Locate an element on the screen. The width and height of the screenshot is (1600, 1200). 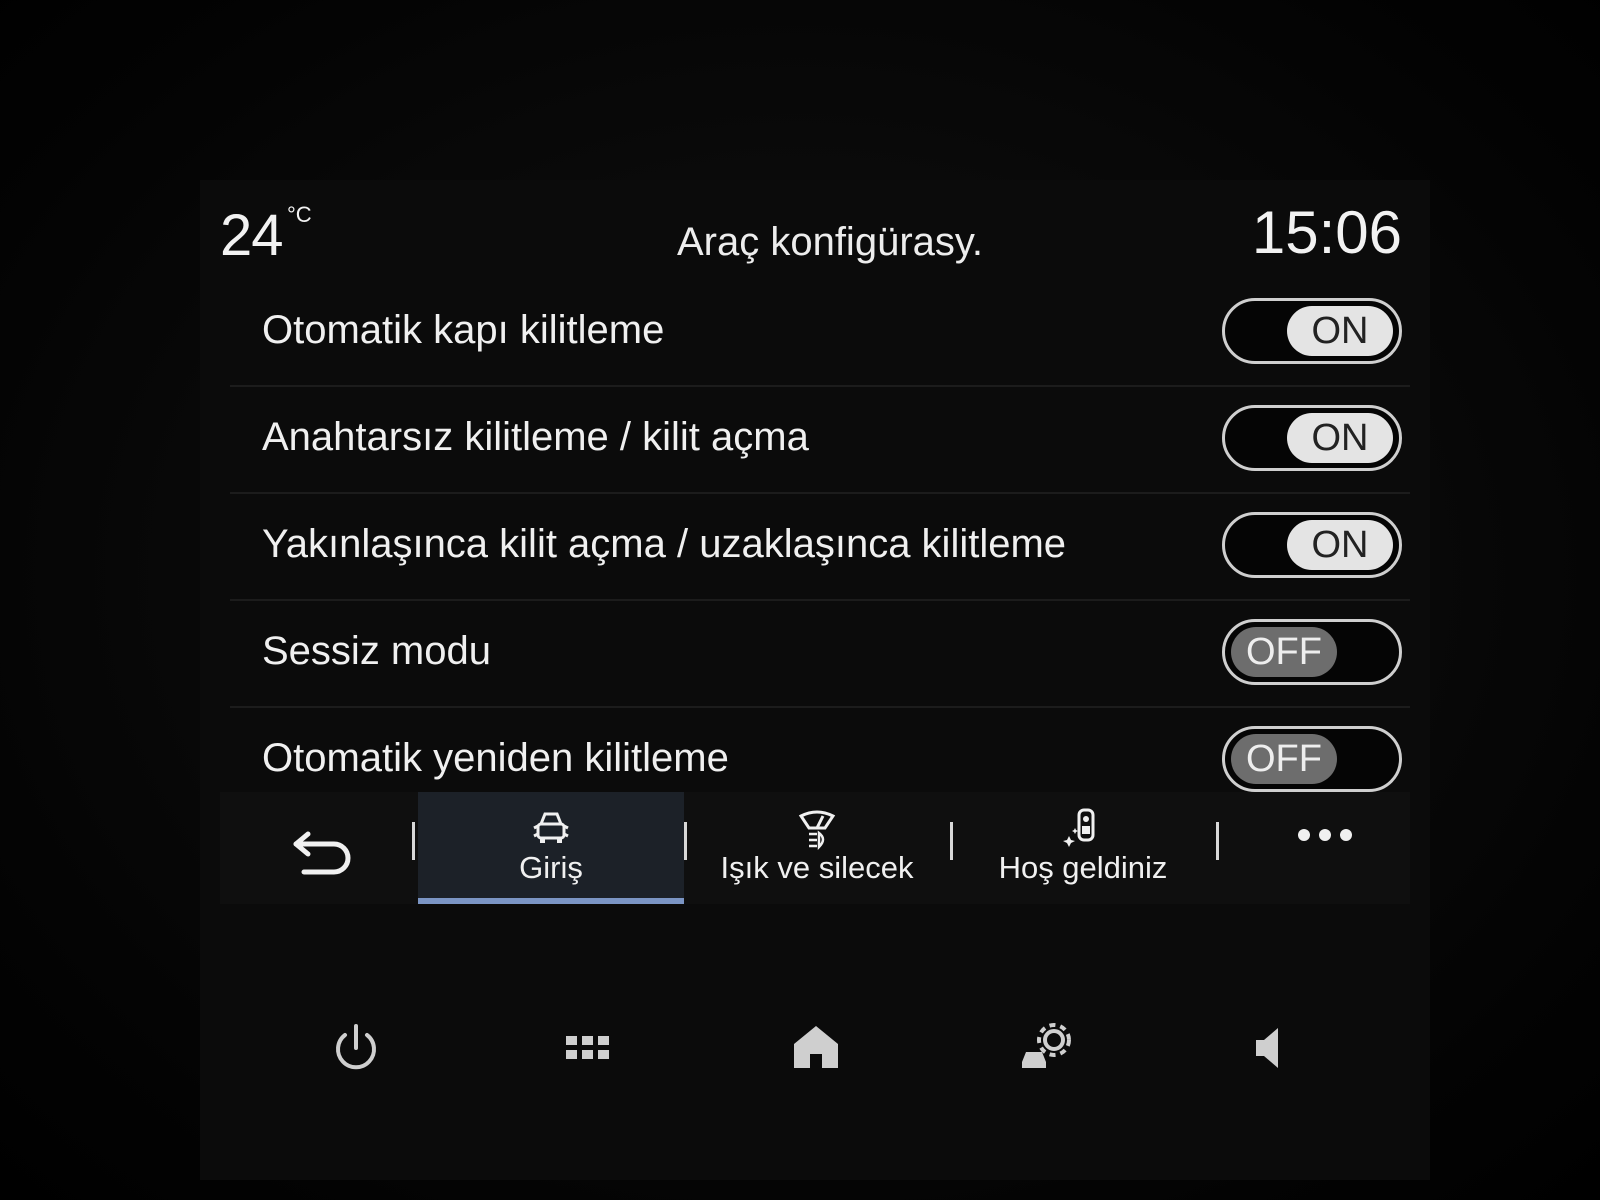
car-doors-icon is located at coordinates (551, 827).